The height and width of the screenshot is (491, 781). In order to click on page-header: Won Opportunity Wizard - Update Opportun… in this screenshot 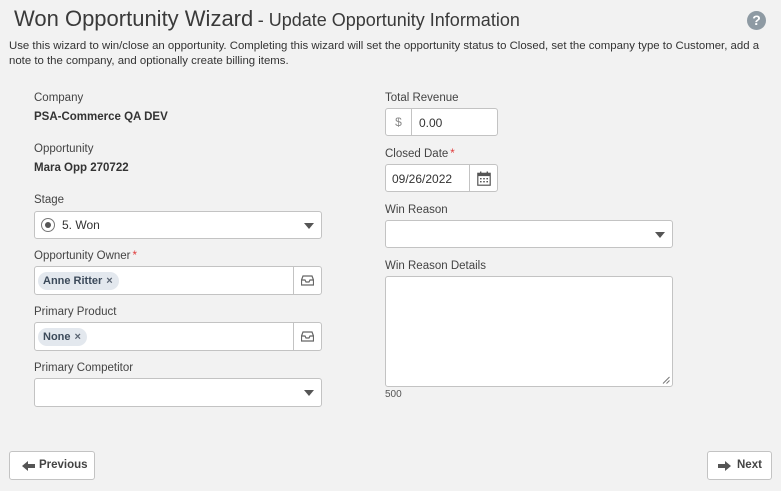, I will do `click(267, 19)`.